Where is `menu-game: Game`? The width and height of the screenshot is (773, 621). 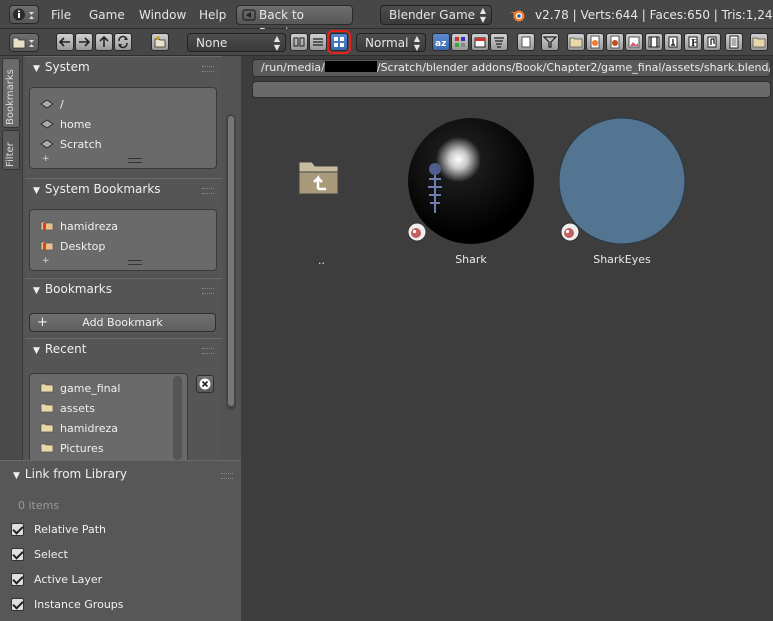
menu-game: Game is located at coordinates (107, 15).